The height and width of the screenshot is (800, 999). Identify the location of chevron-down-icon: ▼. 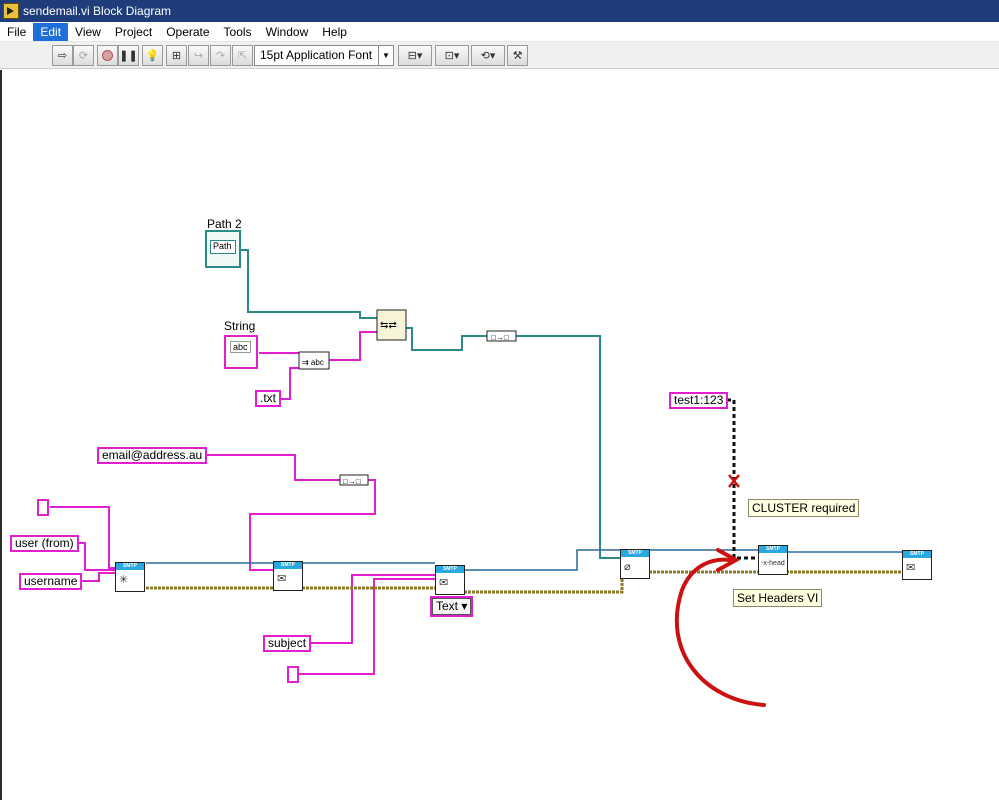
(385, 55).